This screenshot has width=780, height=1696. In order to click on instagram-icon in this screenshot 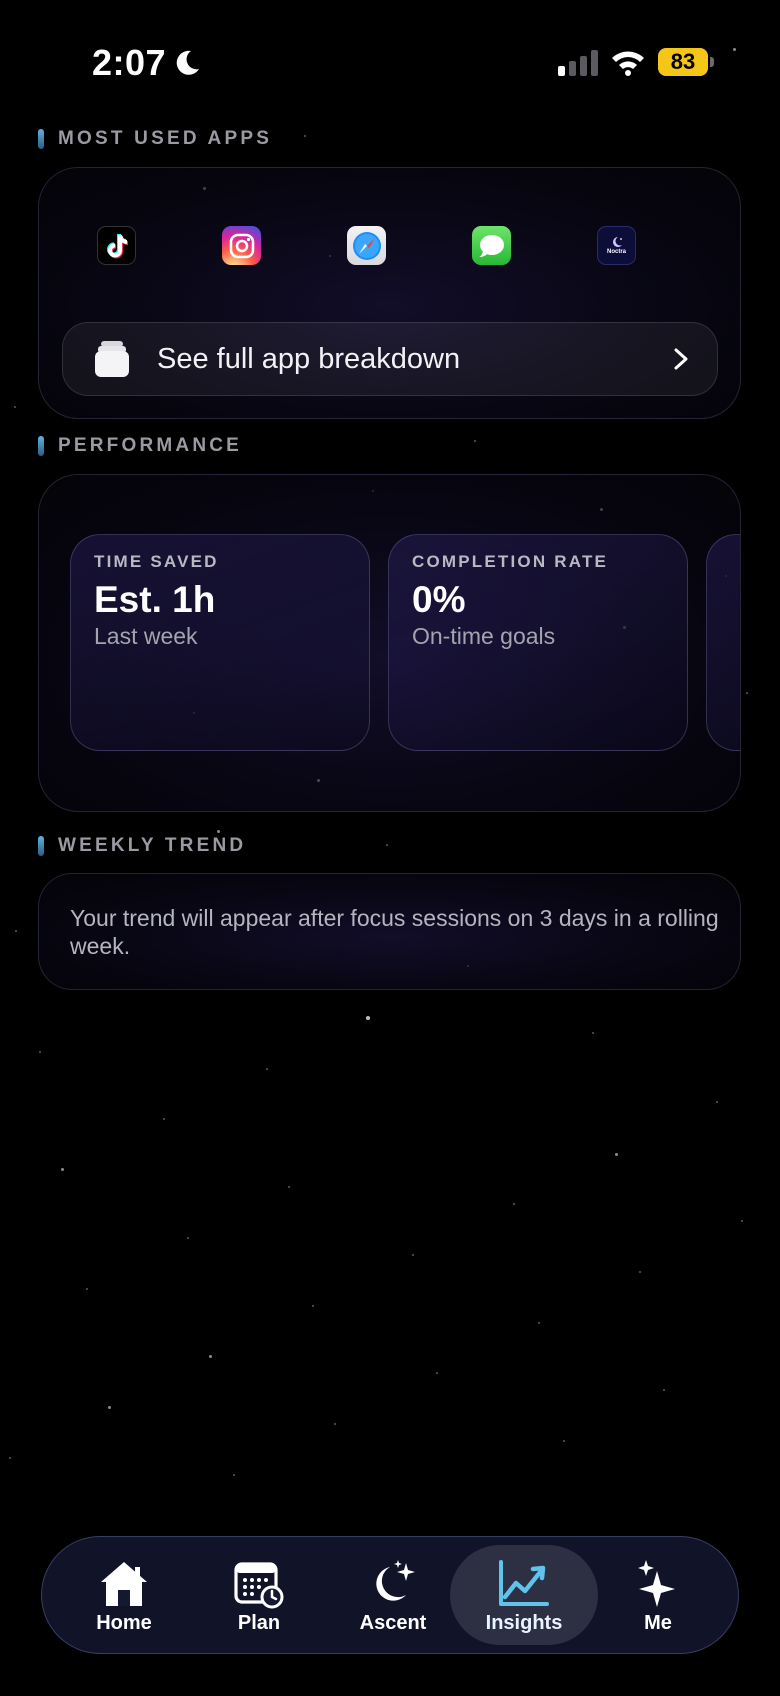, I will do `click(241, 245)`.